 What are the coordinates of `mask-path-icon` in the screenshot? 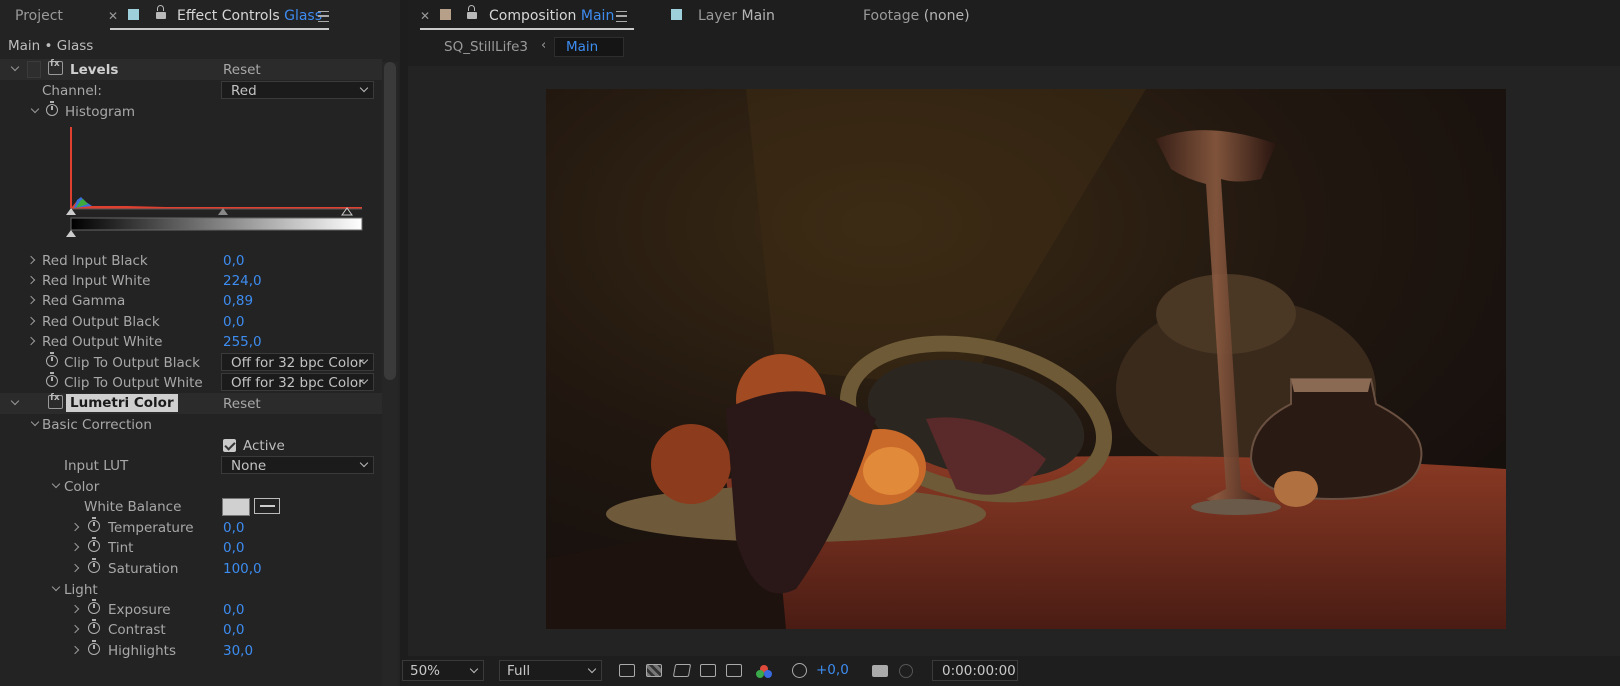 It's located at (682, 670).